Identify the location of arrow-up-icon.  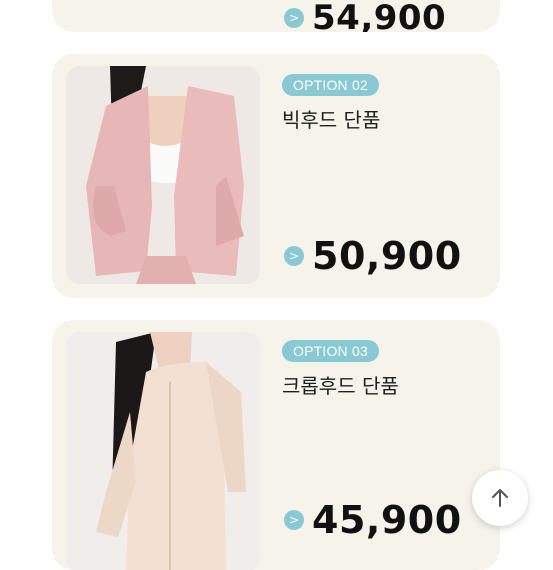
(500, 498).